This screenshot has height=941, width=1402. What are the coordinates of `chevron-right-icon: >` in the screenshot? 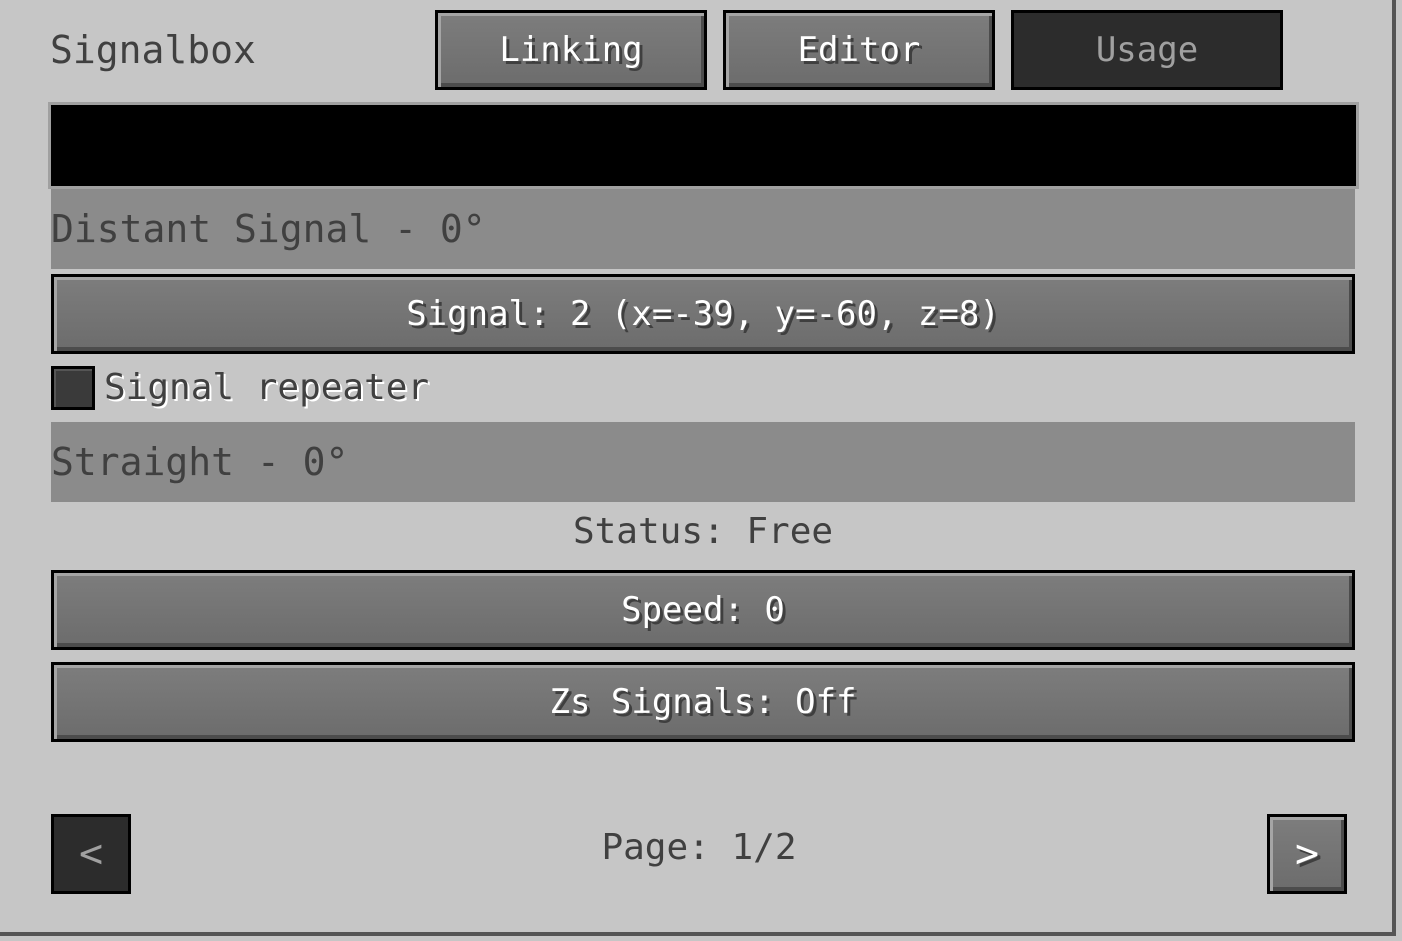 It's located at (1307, 854).